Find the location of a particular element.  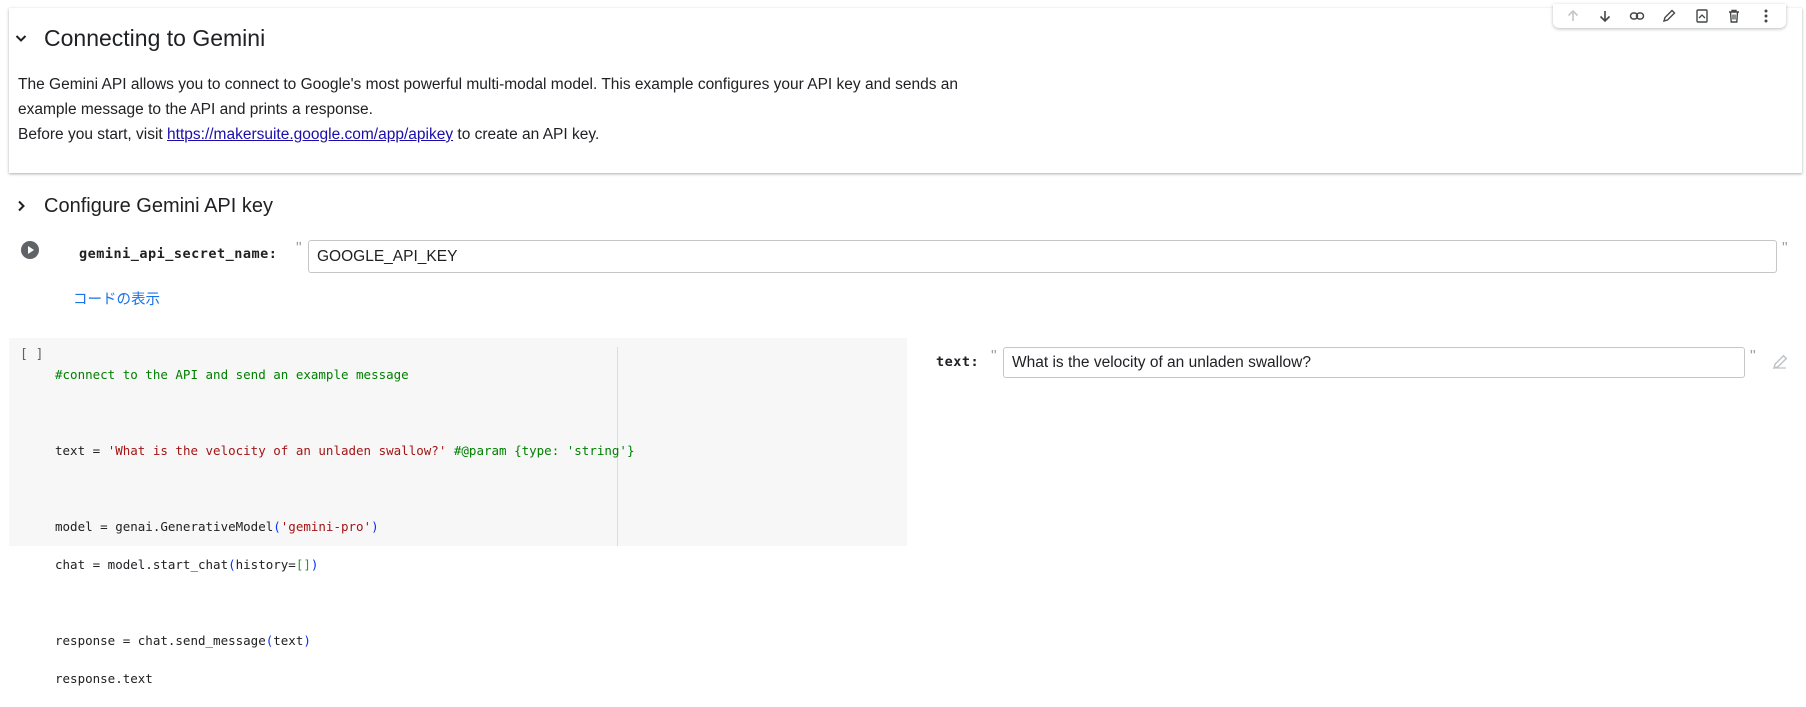

apikey-prefix: Before you start, visit is located at coordinates (93, 134).